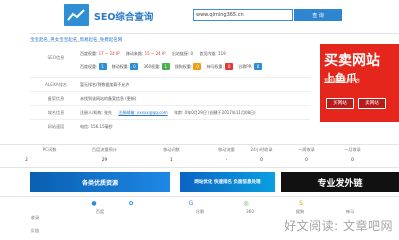 The image size is (399, 240). I want to click on ad-slogan: 专注网站交易平台, so click(342, 81).